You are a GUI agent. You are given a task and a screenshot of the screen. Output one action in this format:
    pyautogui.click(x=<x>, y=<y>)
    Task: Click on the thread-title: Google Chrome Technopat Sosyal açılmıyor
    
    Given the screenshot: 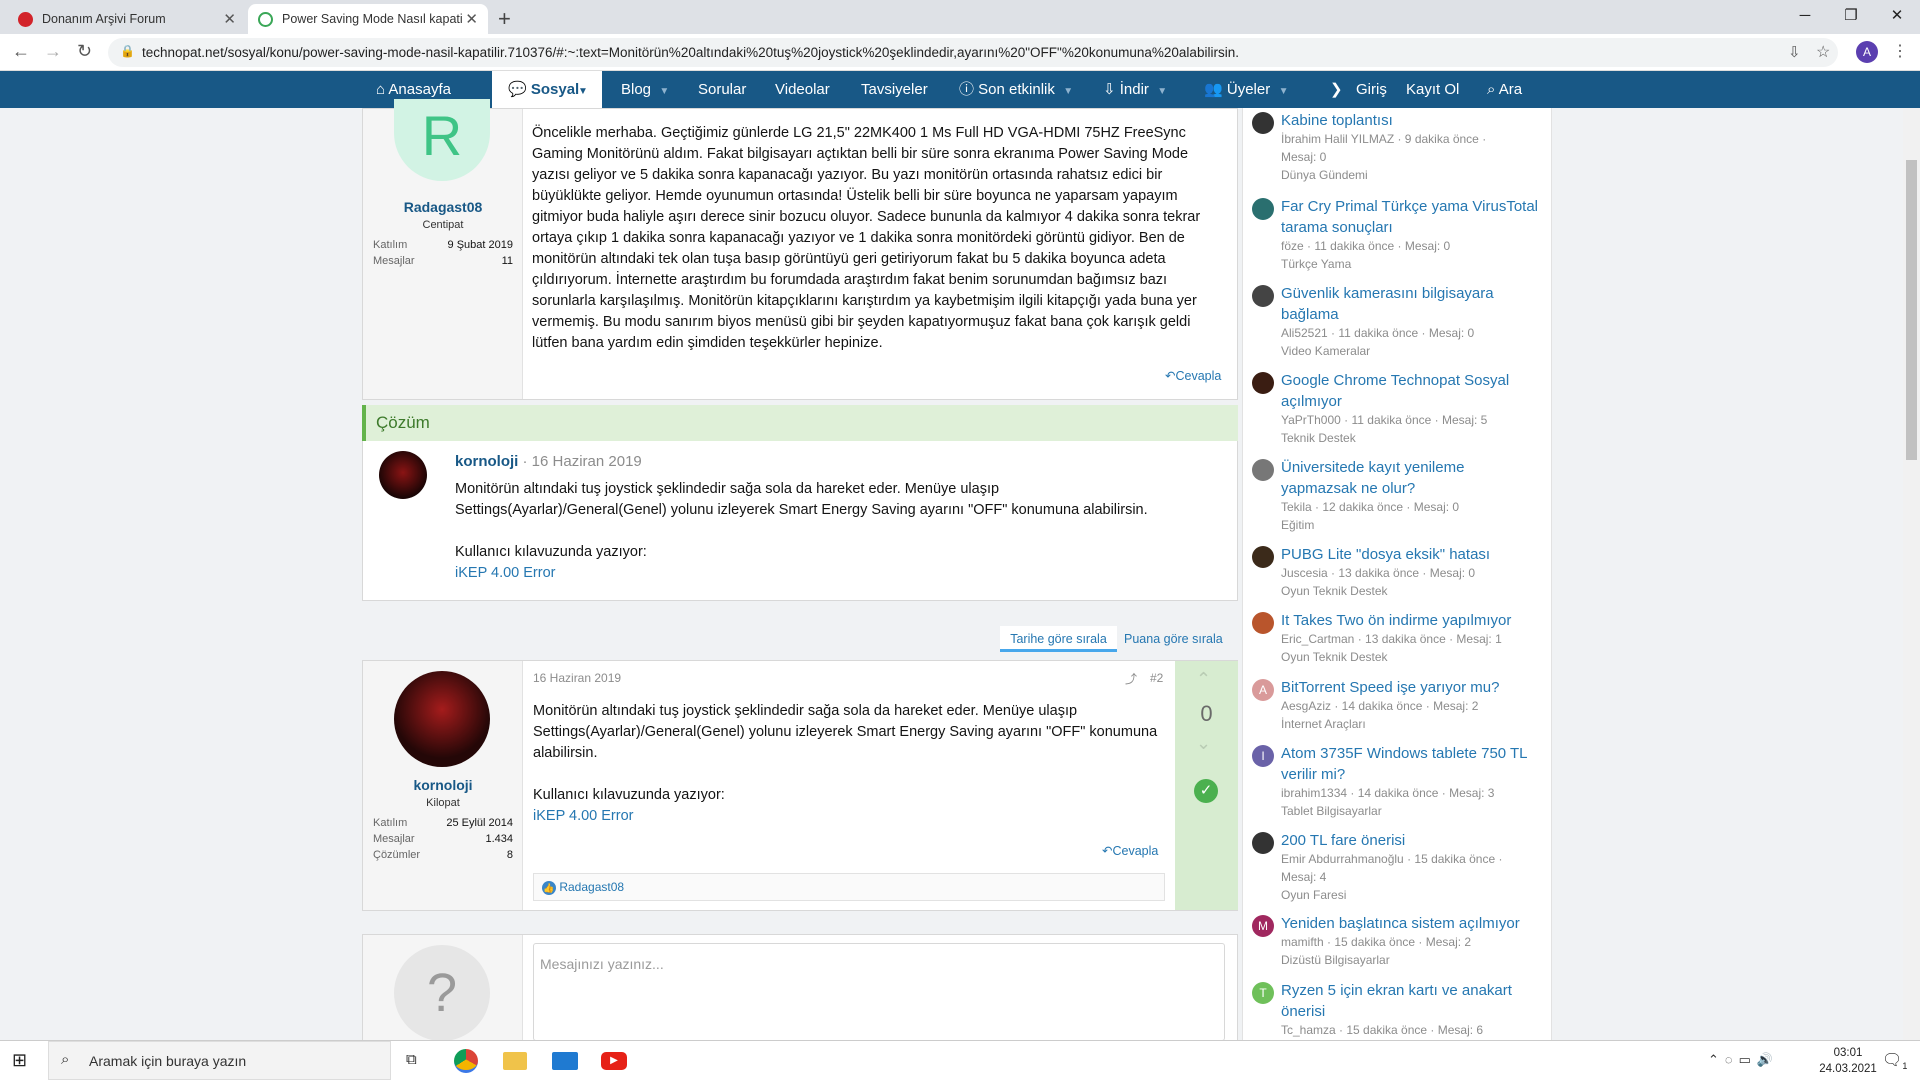 What is the action you would take?
    pyautogui.click(x=1411, y=391)
    